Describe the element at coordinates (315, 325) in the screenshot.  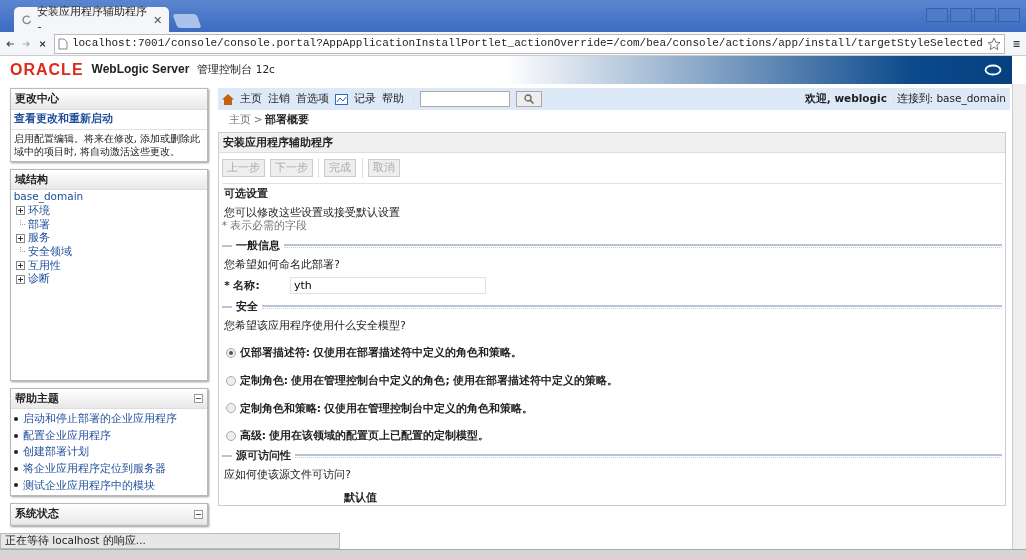
I see `question-text: 您希望该应用程序使用什么安全模型?` at that location.